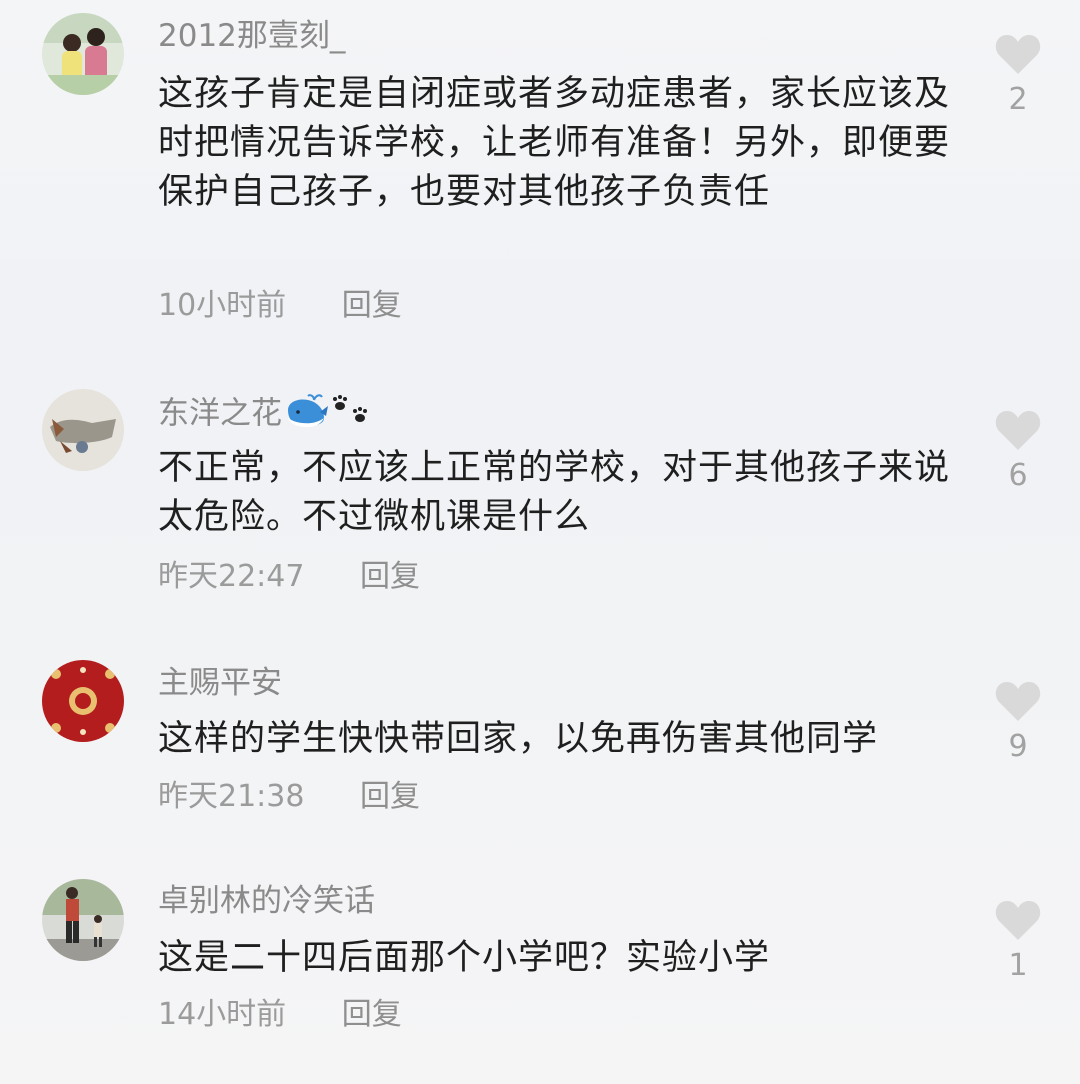 Image resolution: width=1080 pixels, height=1084 pixels. Describe the element at coordinates (1018, 965) in the screenshot. I see `like-count: 1` at that location.